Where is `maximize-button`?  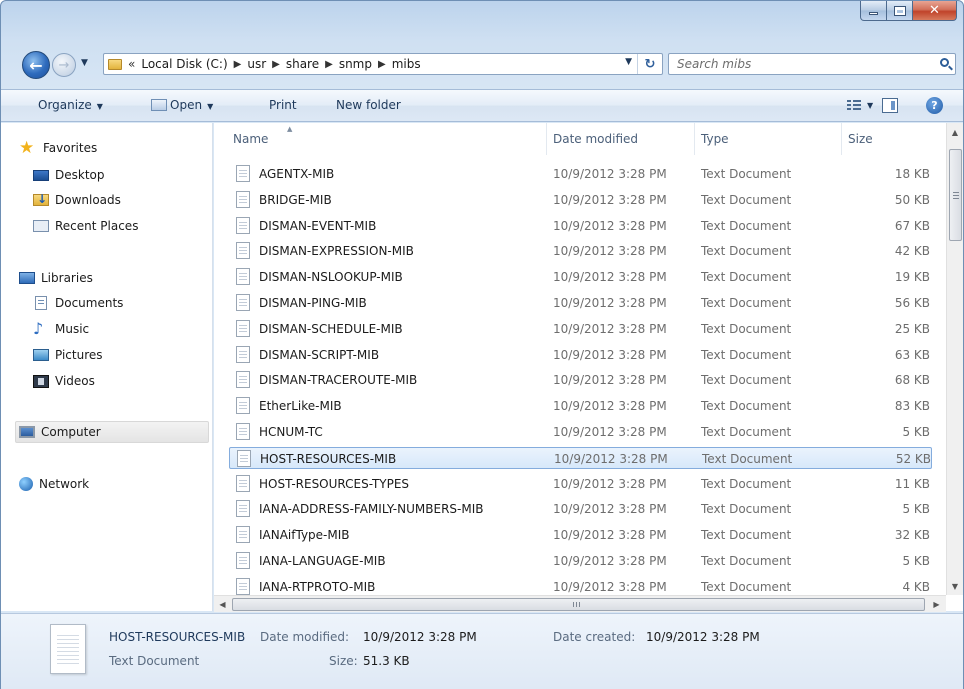
maximize-button is located at coordinates (900, 11).